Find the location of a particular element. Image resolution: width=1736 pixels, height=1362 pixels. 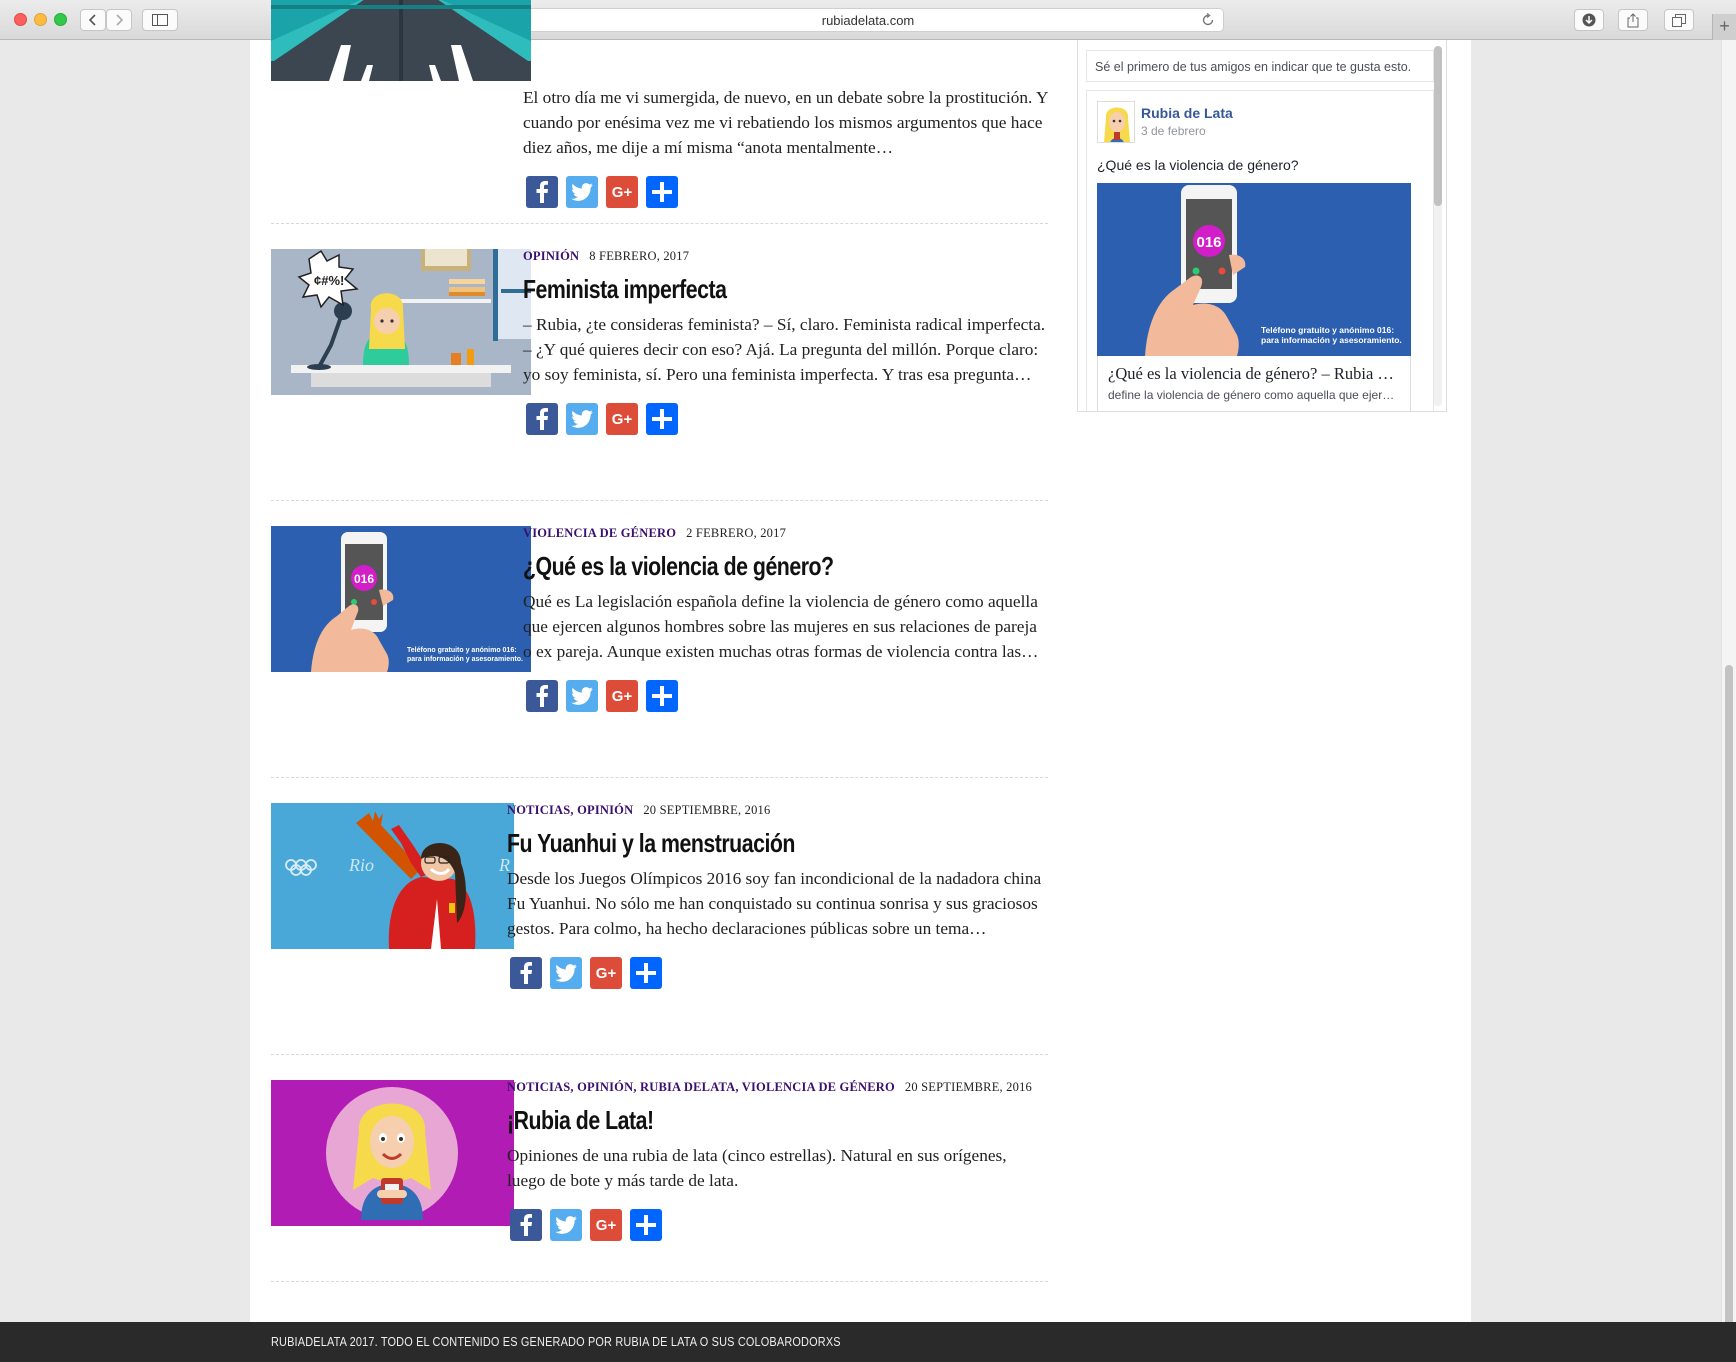

tabs-overview-button is located at coordinates (1679, 20).